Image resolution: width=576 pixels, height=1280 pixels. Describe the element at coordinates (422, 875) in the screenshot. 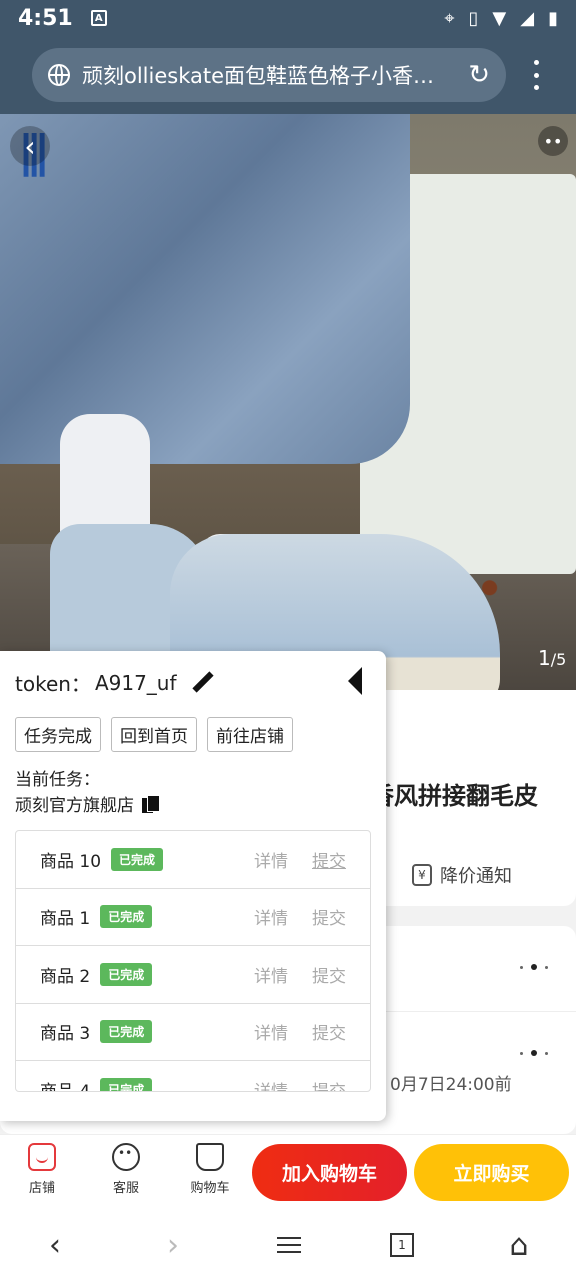

I see `price-alert-icon: ¥` at that location.